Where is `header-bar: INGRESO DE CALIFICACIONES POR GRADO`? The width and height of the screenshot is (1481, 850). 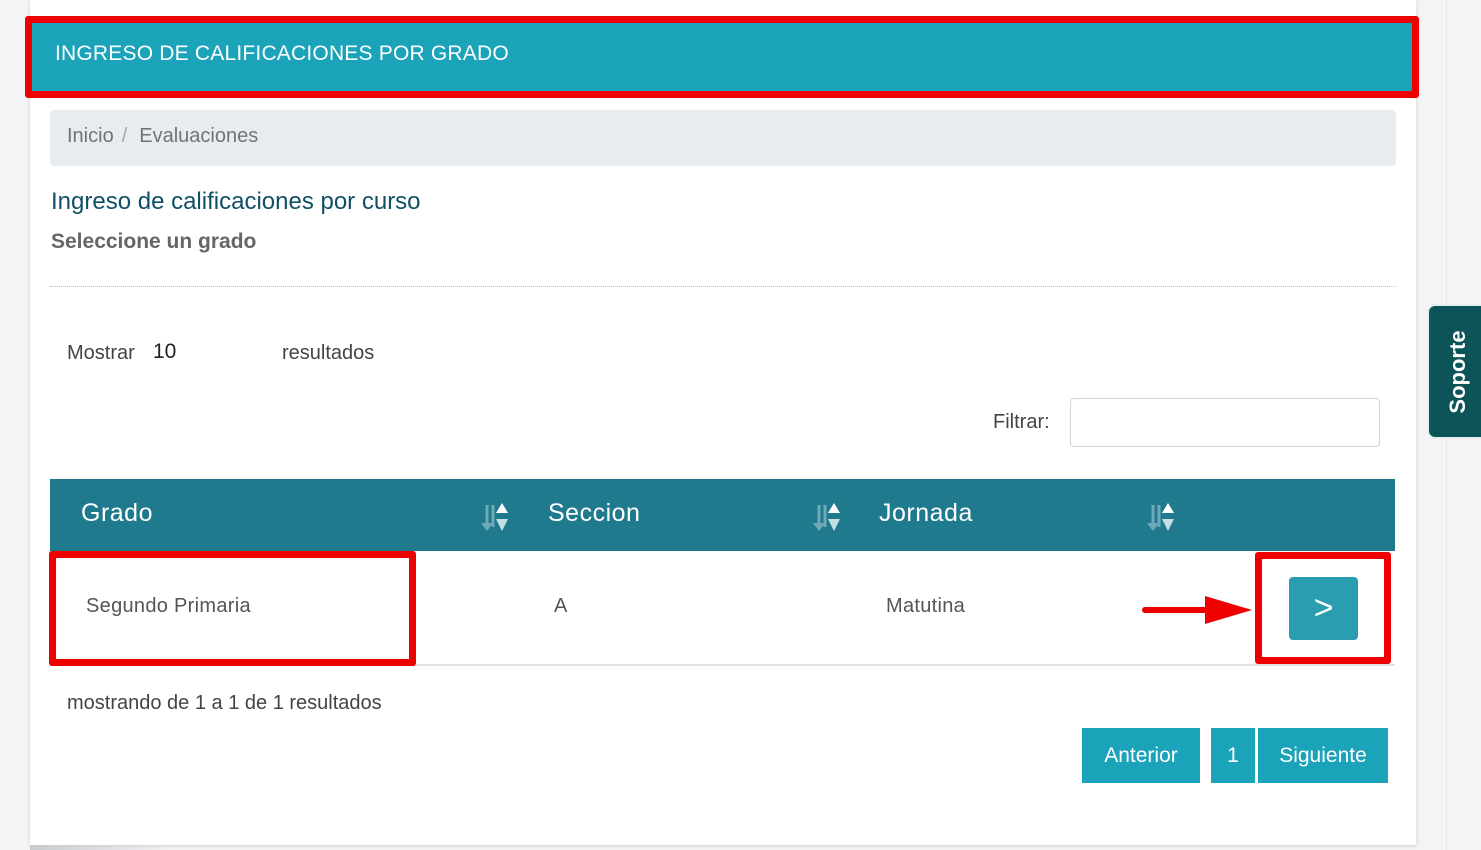 header-bar: INGRESO DE CALIFICACIONES POR GRADO is located at coordinates (723, 58).